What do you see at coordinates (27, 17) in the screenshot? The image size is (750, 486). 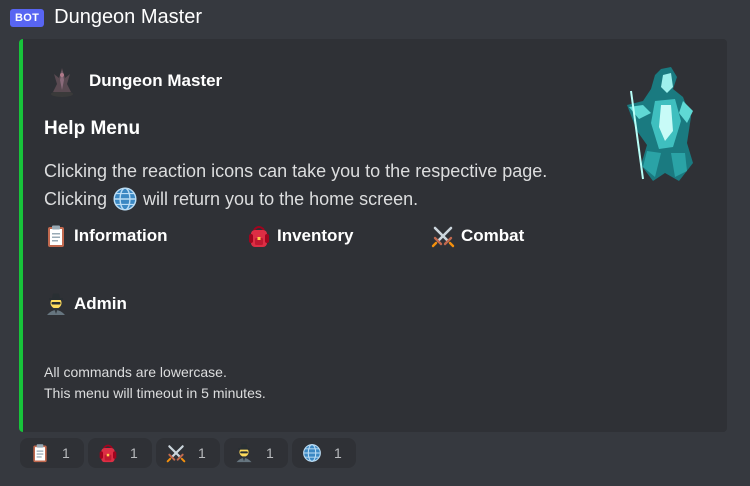 I see `bot-tag: BOT` at bounding box center [27, 17].